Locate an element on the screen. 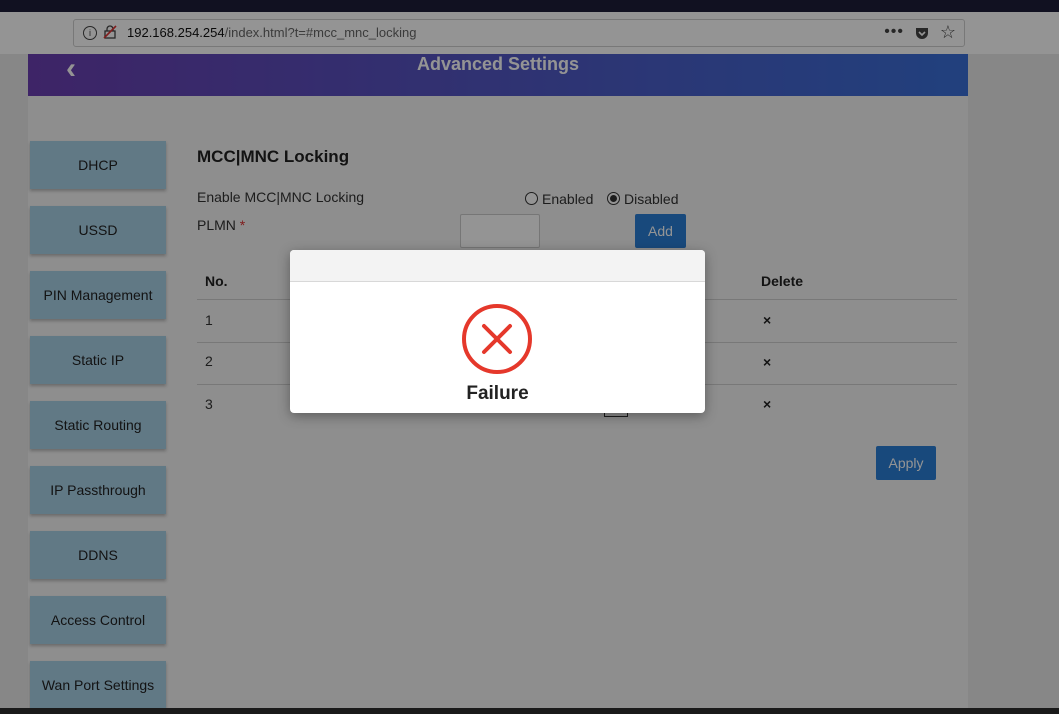 The height and width of the screenshot is (714, 1059). taskbar-edge is located at coordinates (529, 711).